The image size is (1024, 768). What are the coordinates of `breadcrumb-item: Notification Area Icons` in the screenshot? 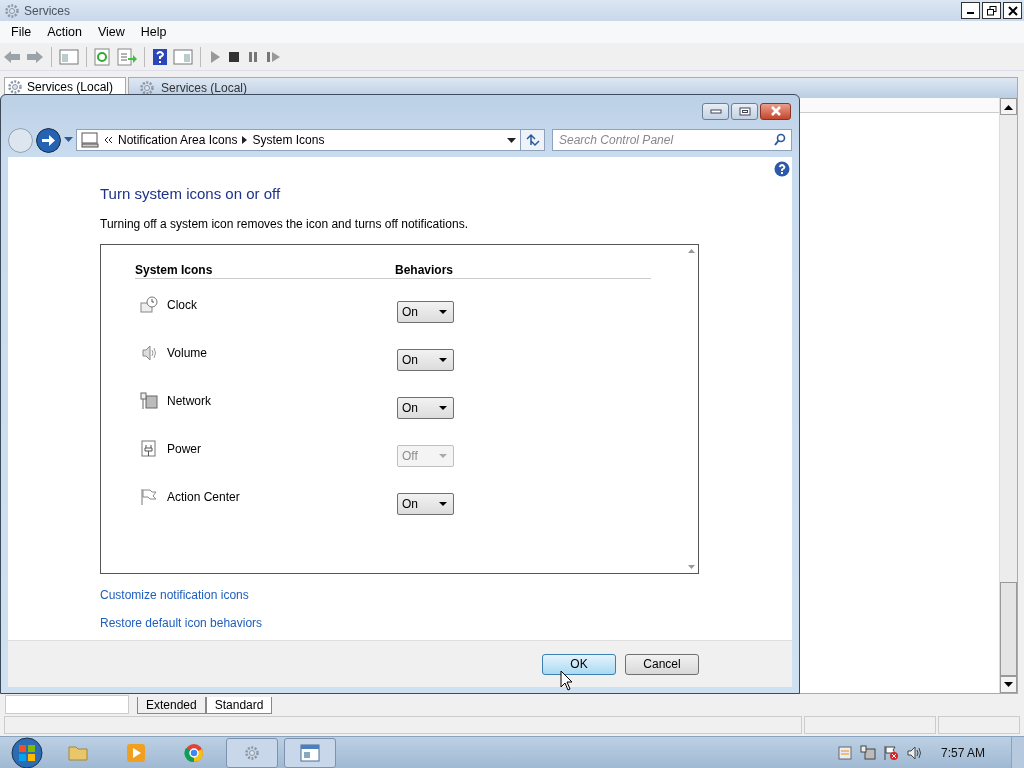 It's located at (178, 140).